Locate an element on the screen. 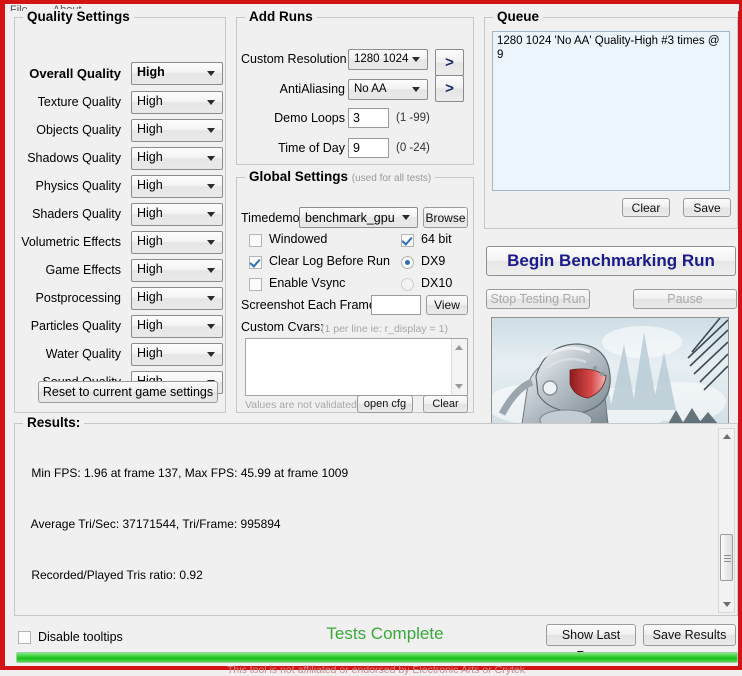  results-scrollbar is located at coordinates (726, 520).